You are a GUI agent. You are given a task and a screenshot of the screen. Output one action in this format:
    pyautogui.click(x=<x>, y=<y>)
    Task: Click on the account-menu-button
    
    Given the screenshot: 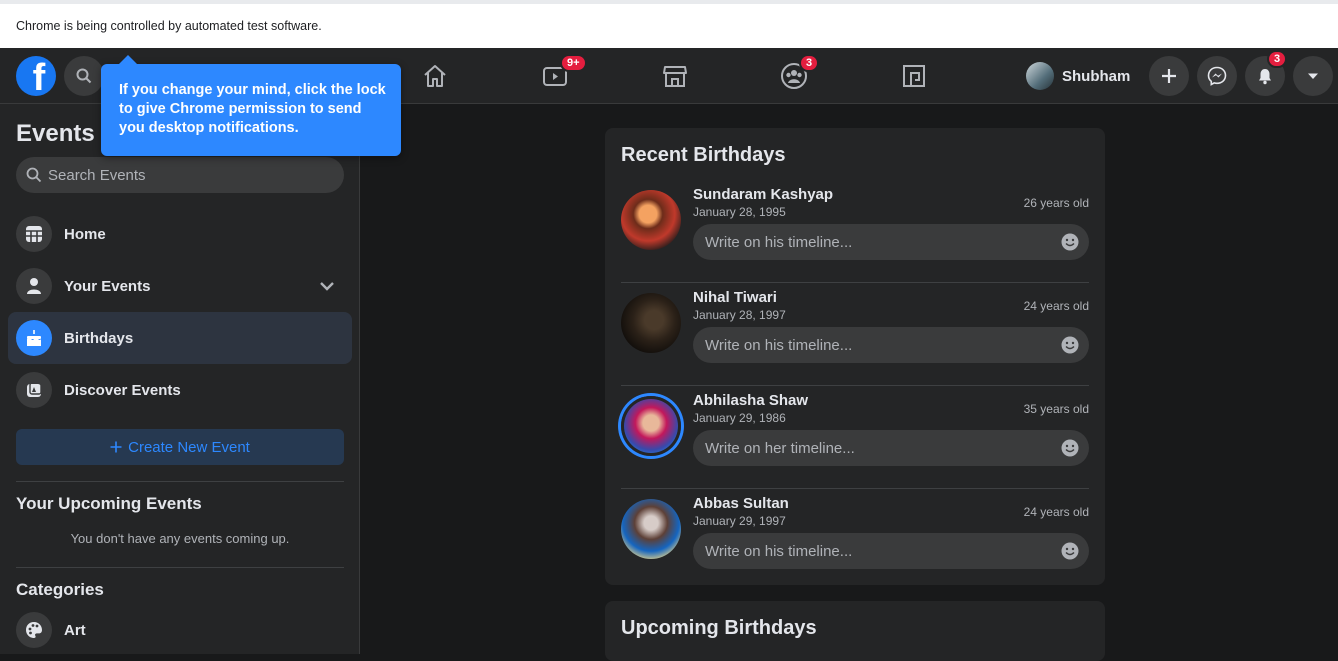 What is the action you would take?
    pyautogui.click(x=1313, y=76)
    